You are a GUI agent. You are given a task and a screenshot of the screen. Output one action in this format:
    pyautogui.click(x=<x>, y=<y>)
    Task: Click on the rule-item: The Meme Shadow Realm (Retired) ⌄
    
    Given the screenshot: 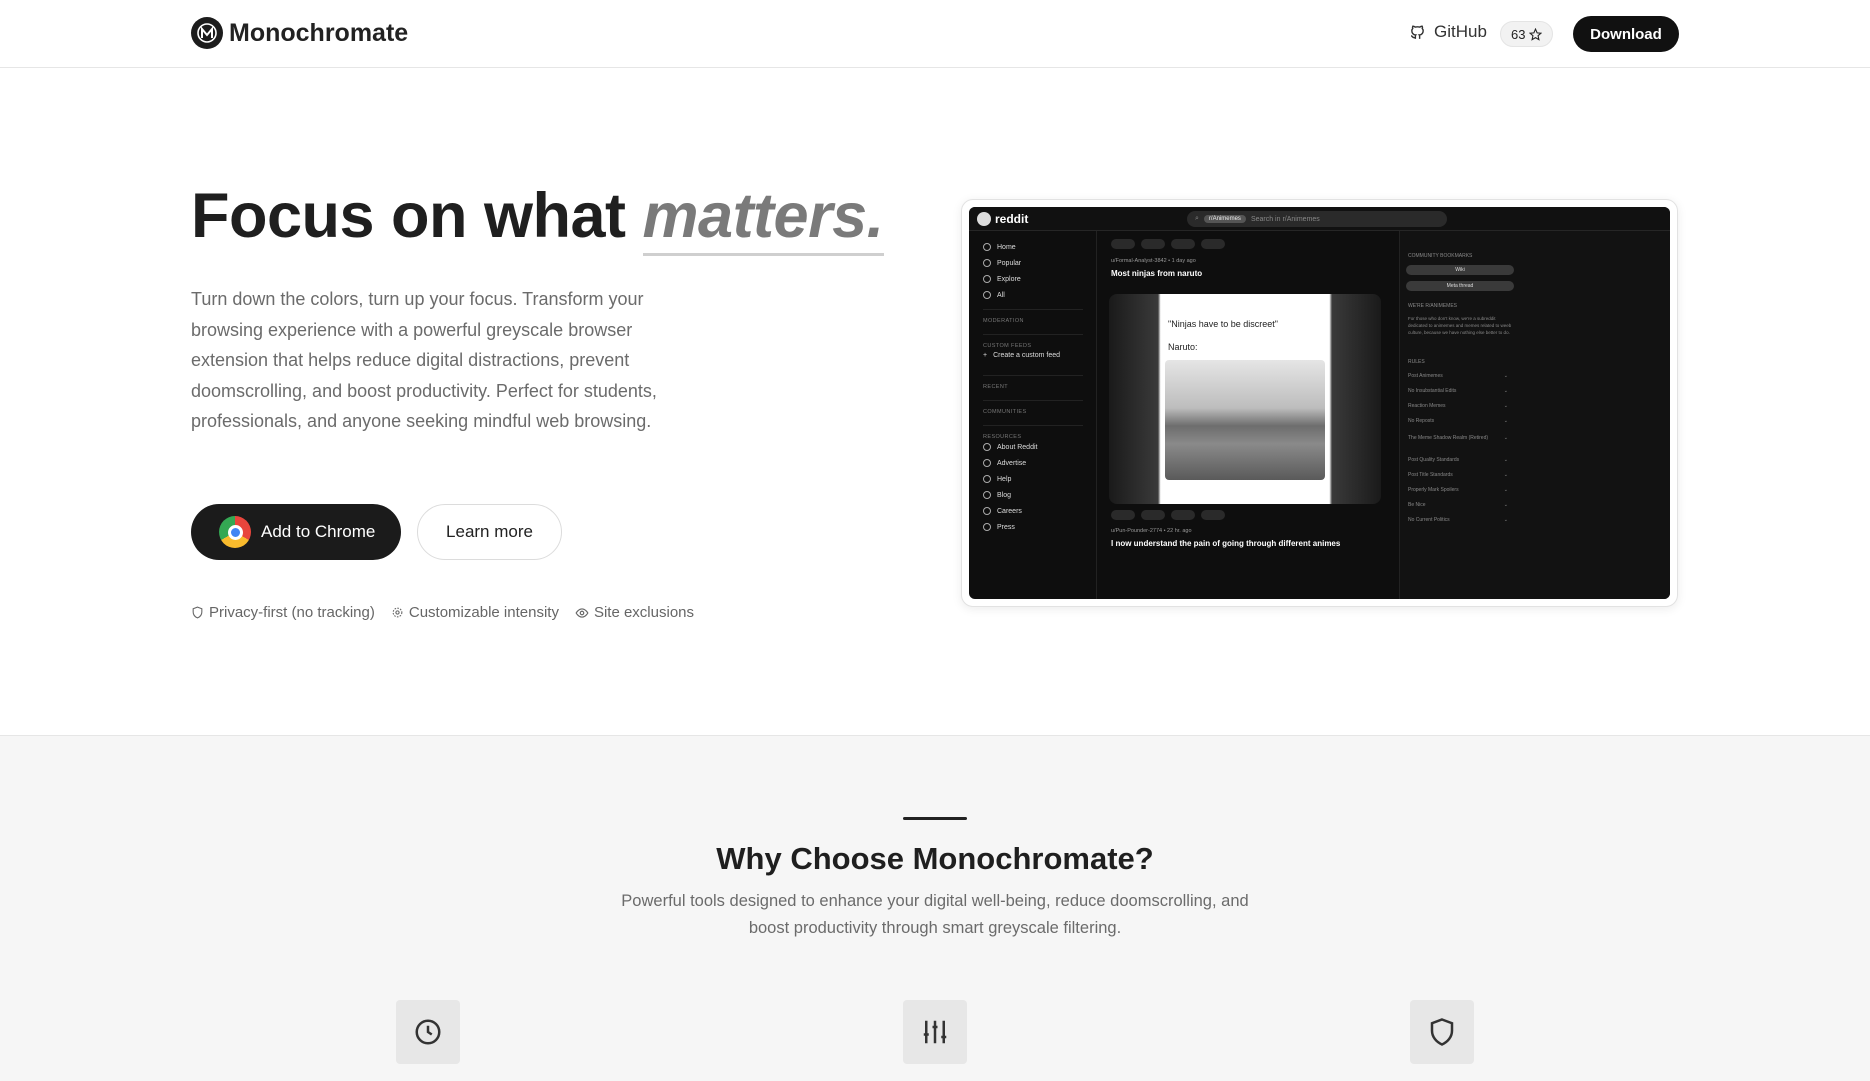 What is the action you would take?
    pyautogui.click(x=1458, y=439)
    